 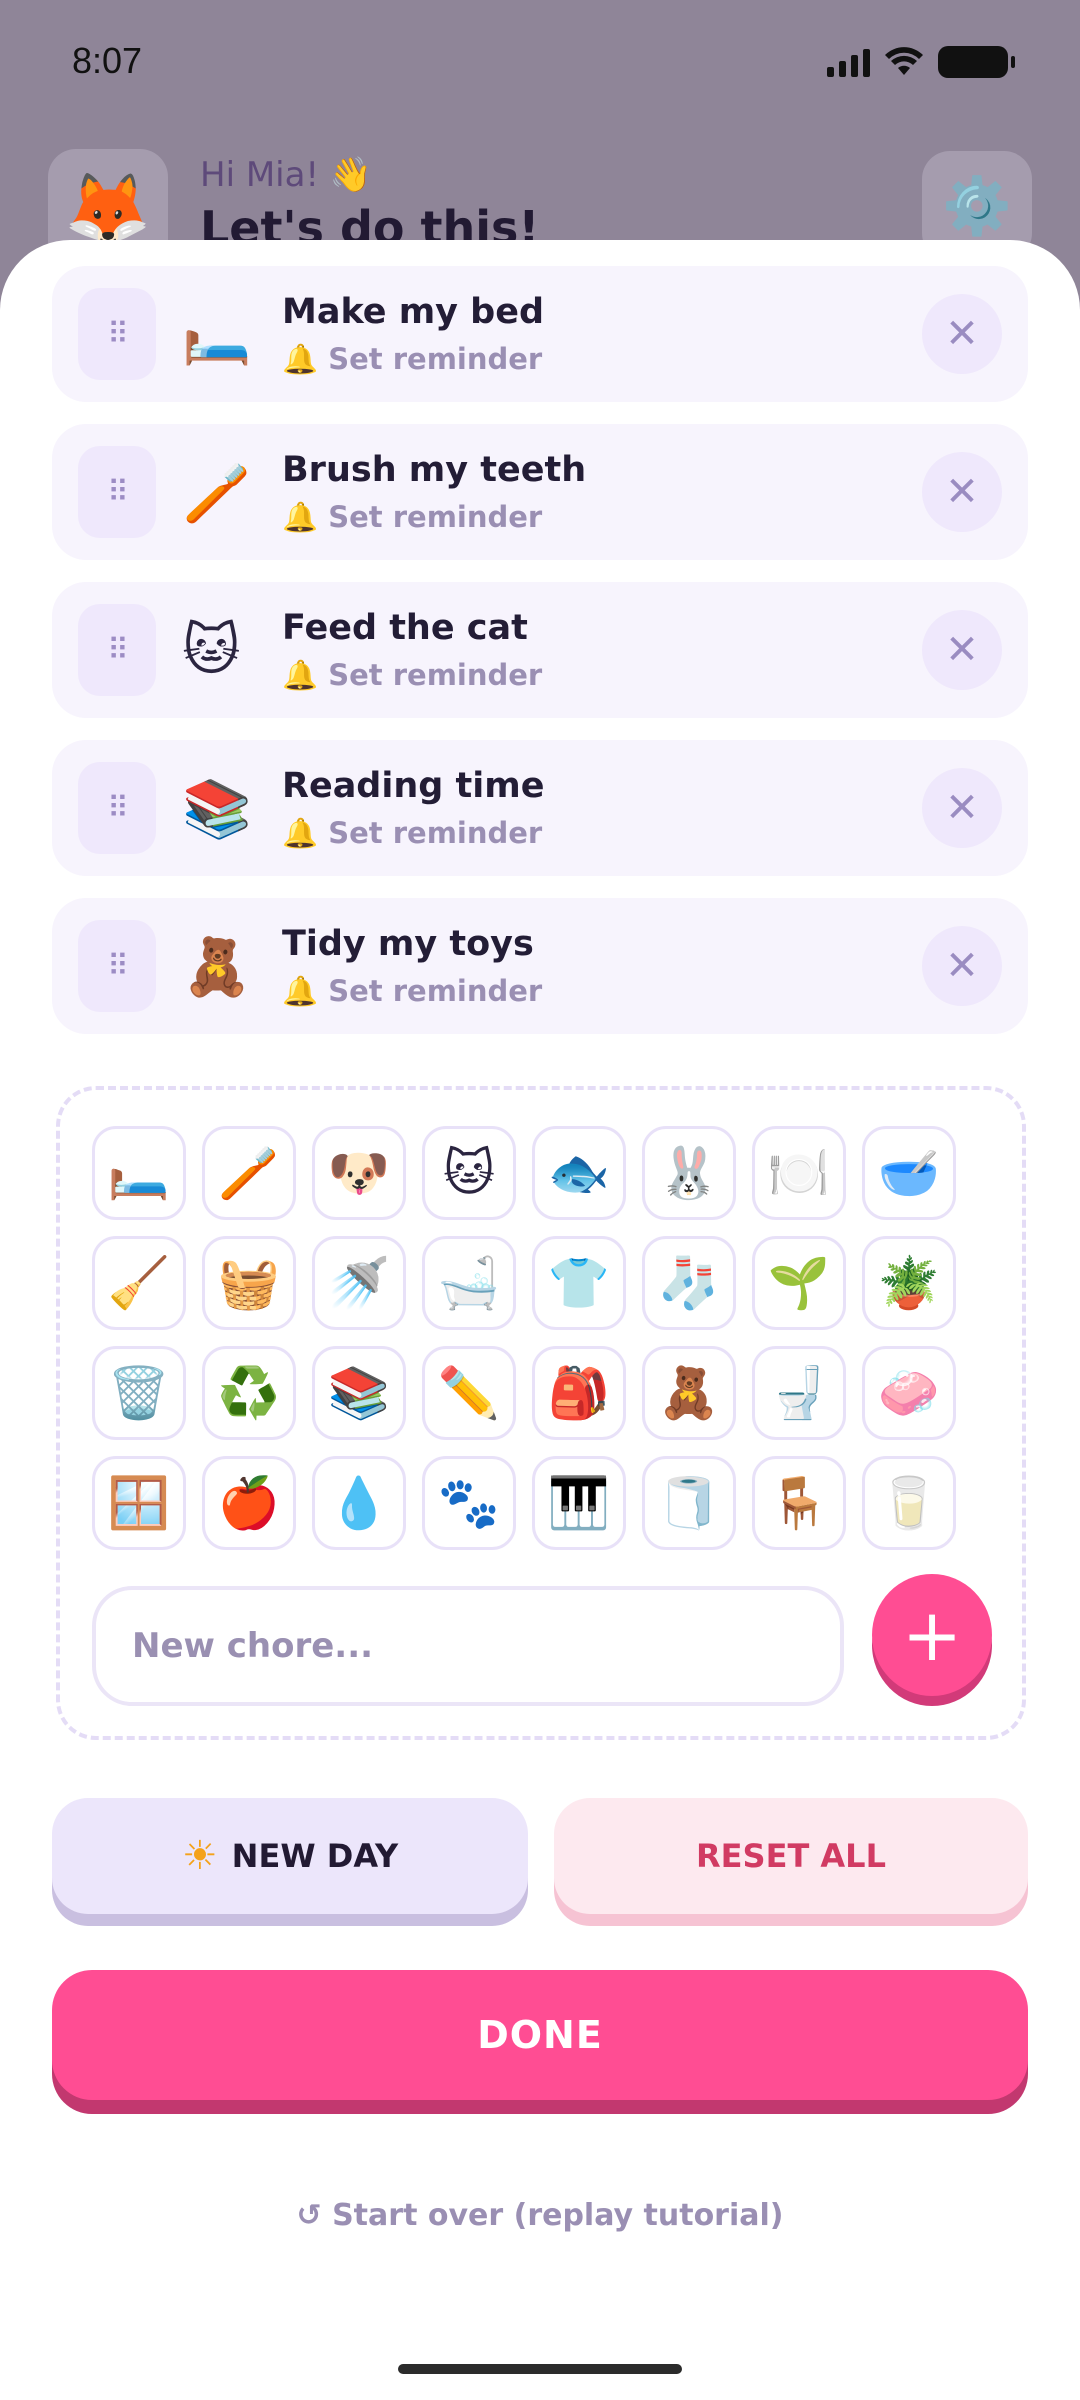 What do you see at coordinates (107, 60) in the screenshot?
I see `status-time: 8:07` at bounding box center [107, 60].